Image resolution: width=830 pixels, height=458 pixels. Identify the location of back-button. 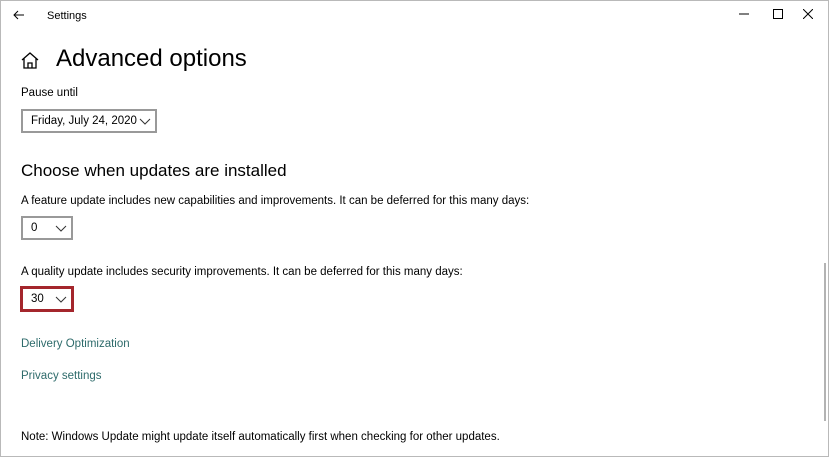
(19, 15).